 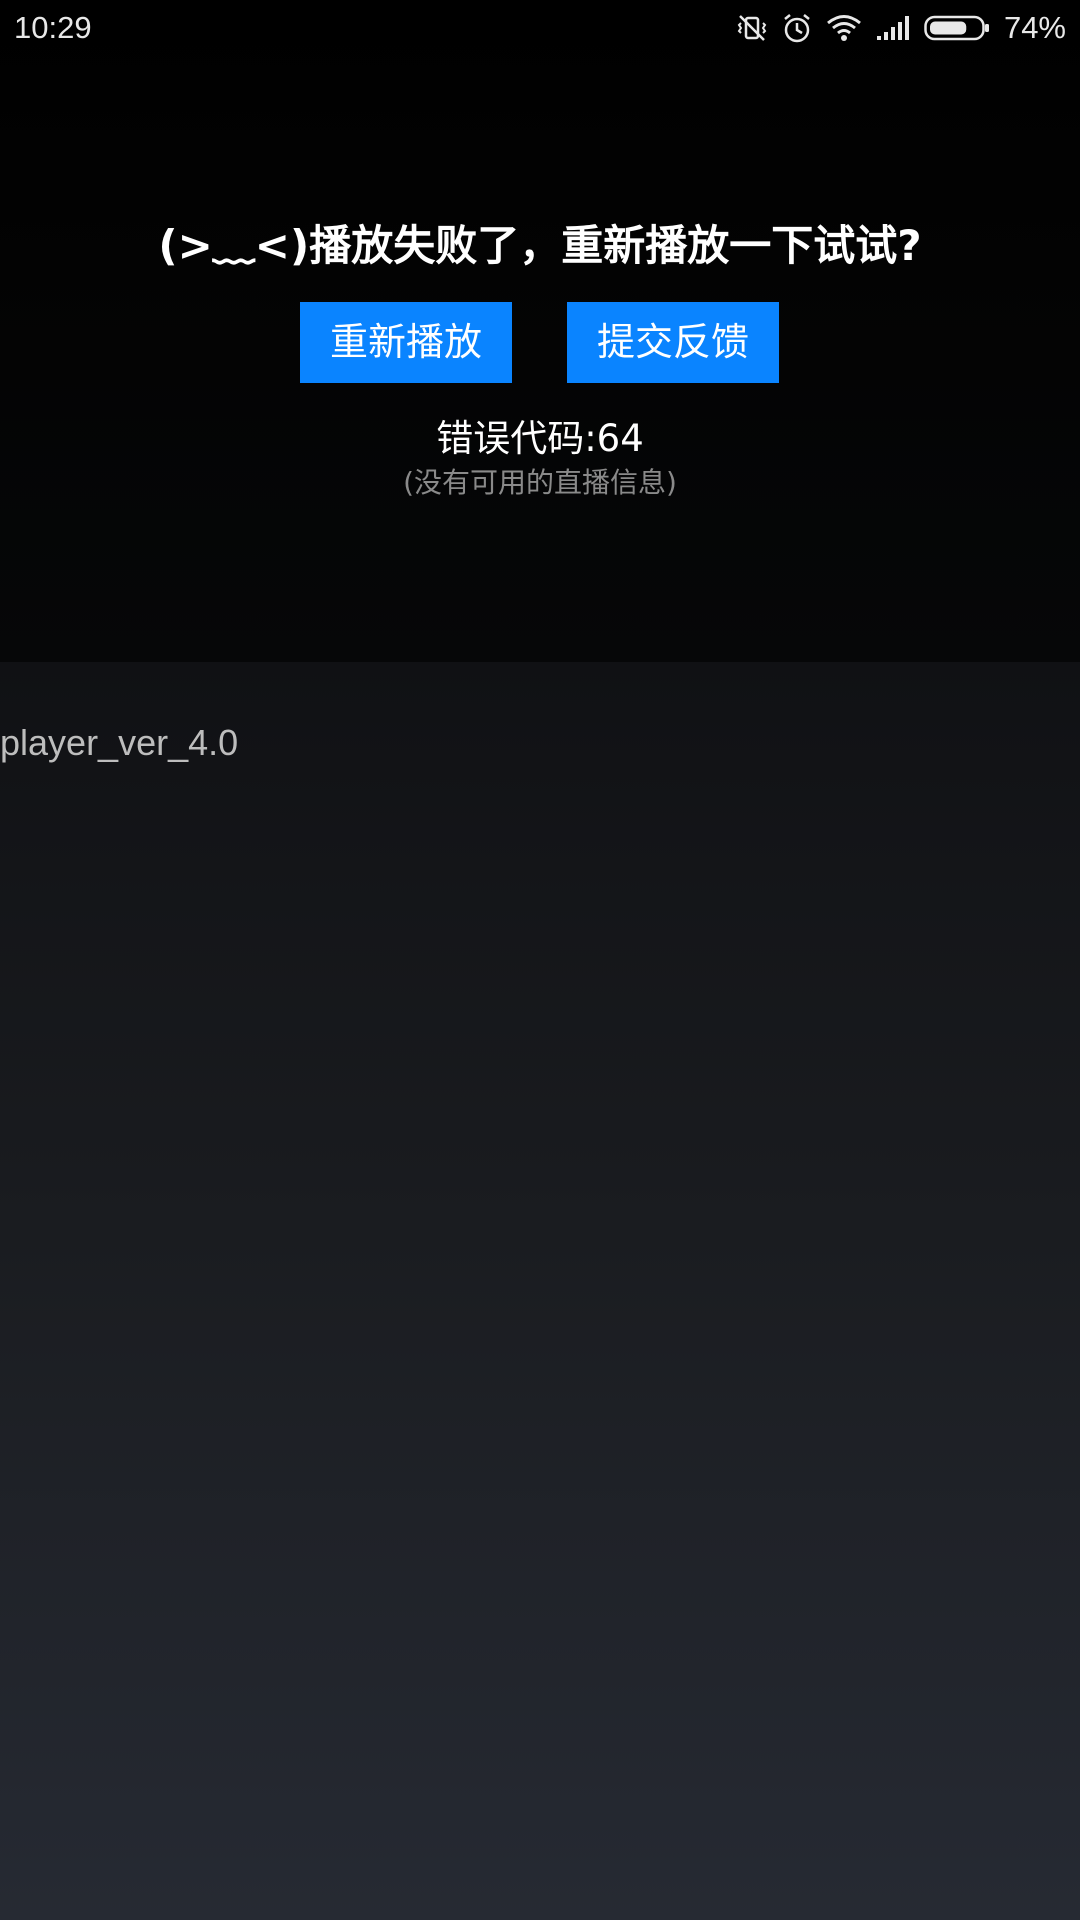 I want to click on wifi-icon, so click(x=844, y=28).